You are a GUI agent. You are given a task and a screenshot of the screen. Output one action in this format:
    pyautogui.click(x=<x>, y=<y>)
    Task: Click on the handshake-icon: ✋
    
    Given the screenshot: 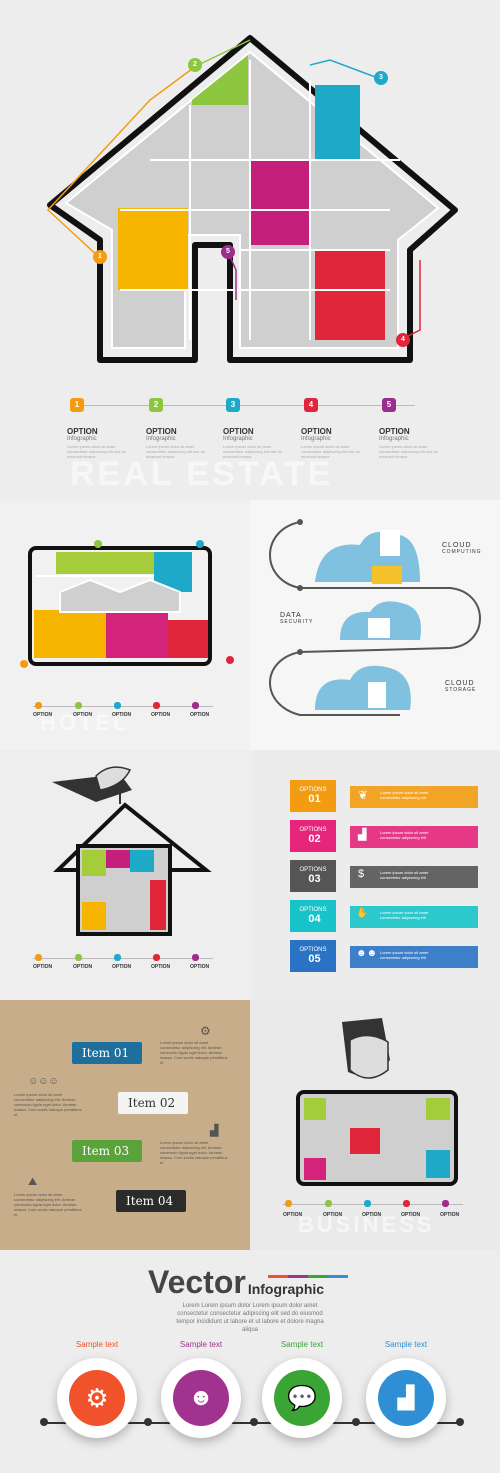 What is the action you would take?
    pyautogui.click(x=362, y=913)
    